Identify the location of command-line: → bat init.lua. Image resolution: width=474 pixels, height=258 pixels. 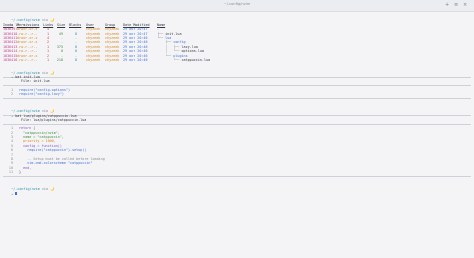
(237, 75).